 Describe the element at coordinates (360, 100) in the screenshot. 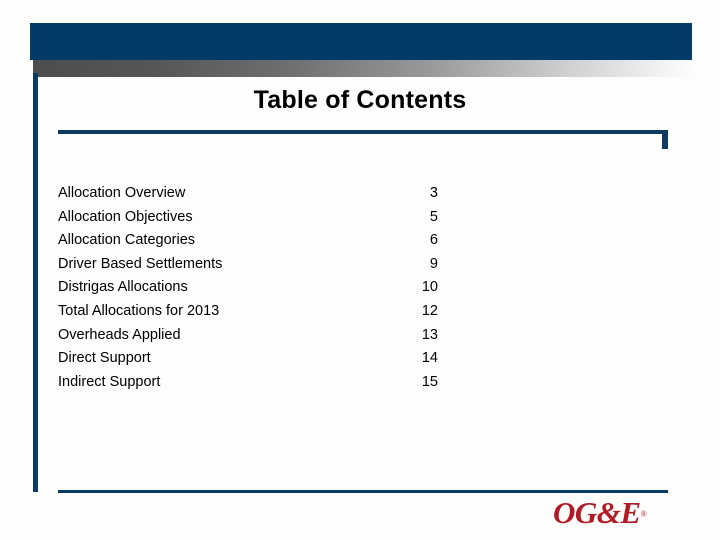

I see `page-title: Table of Contents` at that location.